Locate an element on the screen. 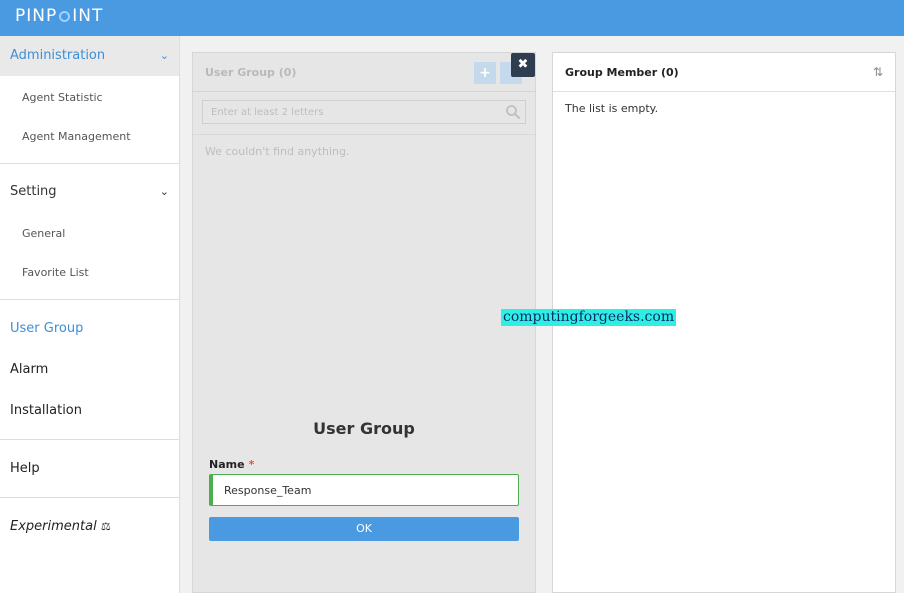  user-group-search-input: Enter at least 2 letters is located at coordinates (364, 112).